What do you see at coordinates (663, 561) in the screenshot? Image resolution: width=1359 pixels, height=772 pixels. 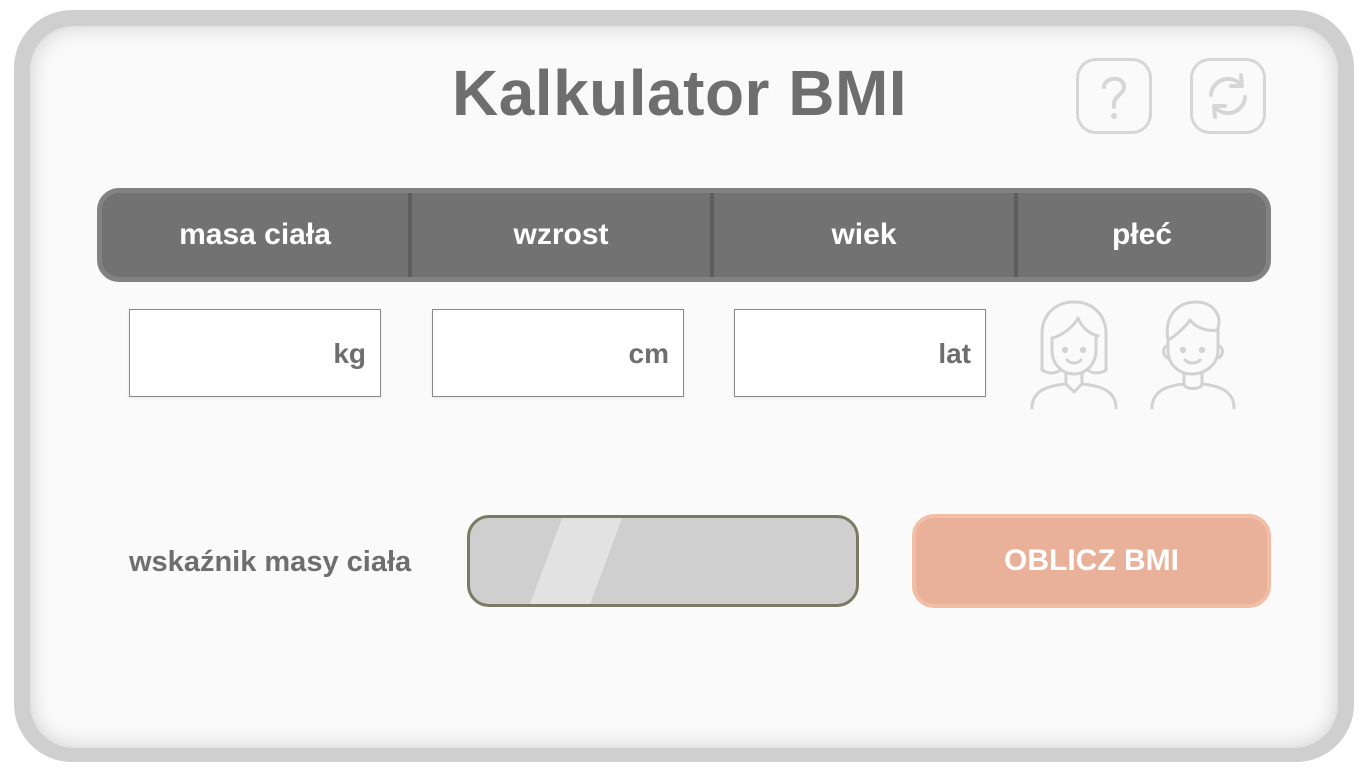 I see `bmi-result-display` at bounding box center [663, 561].